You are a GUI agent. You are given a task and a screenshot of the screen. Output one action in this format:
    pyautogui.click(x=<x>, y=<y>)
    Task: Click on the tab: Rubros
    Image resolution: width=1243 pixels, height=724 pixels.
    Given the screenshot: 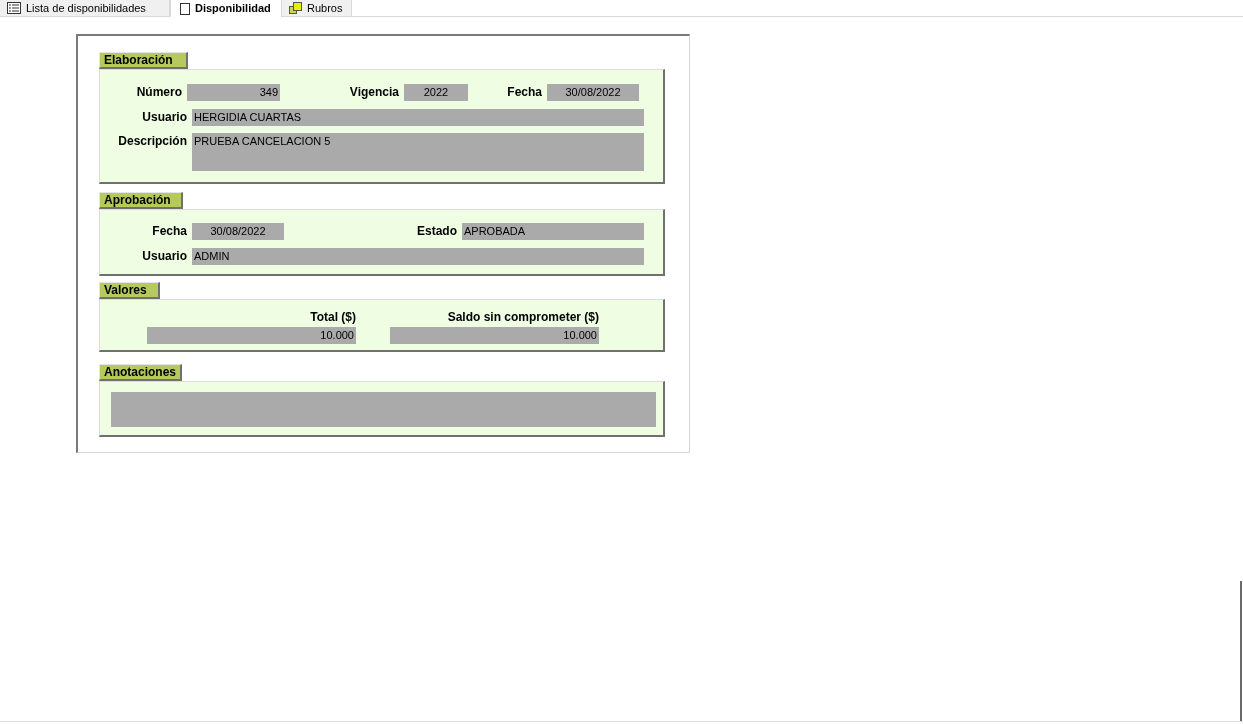 What is the action you would take?
    pyautogui.click(x=317, y=8)
    